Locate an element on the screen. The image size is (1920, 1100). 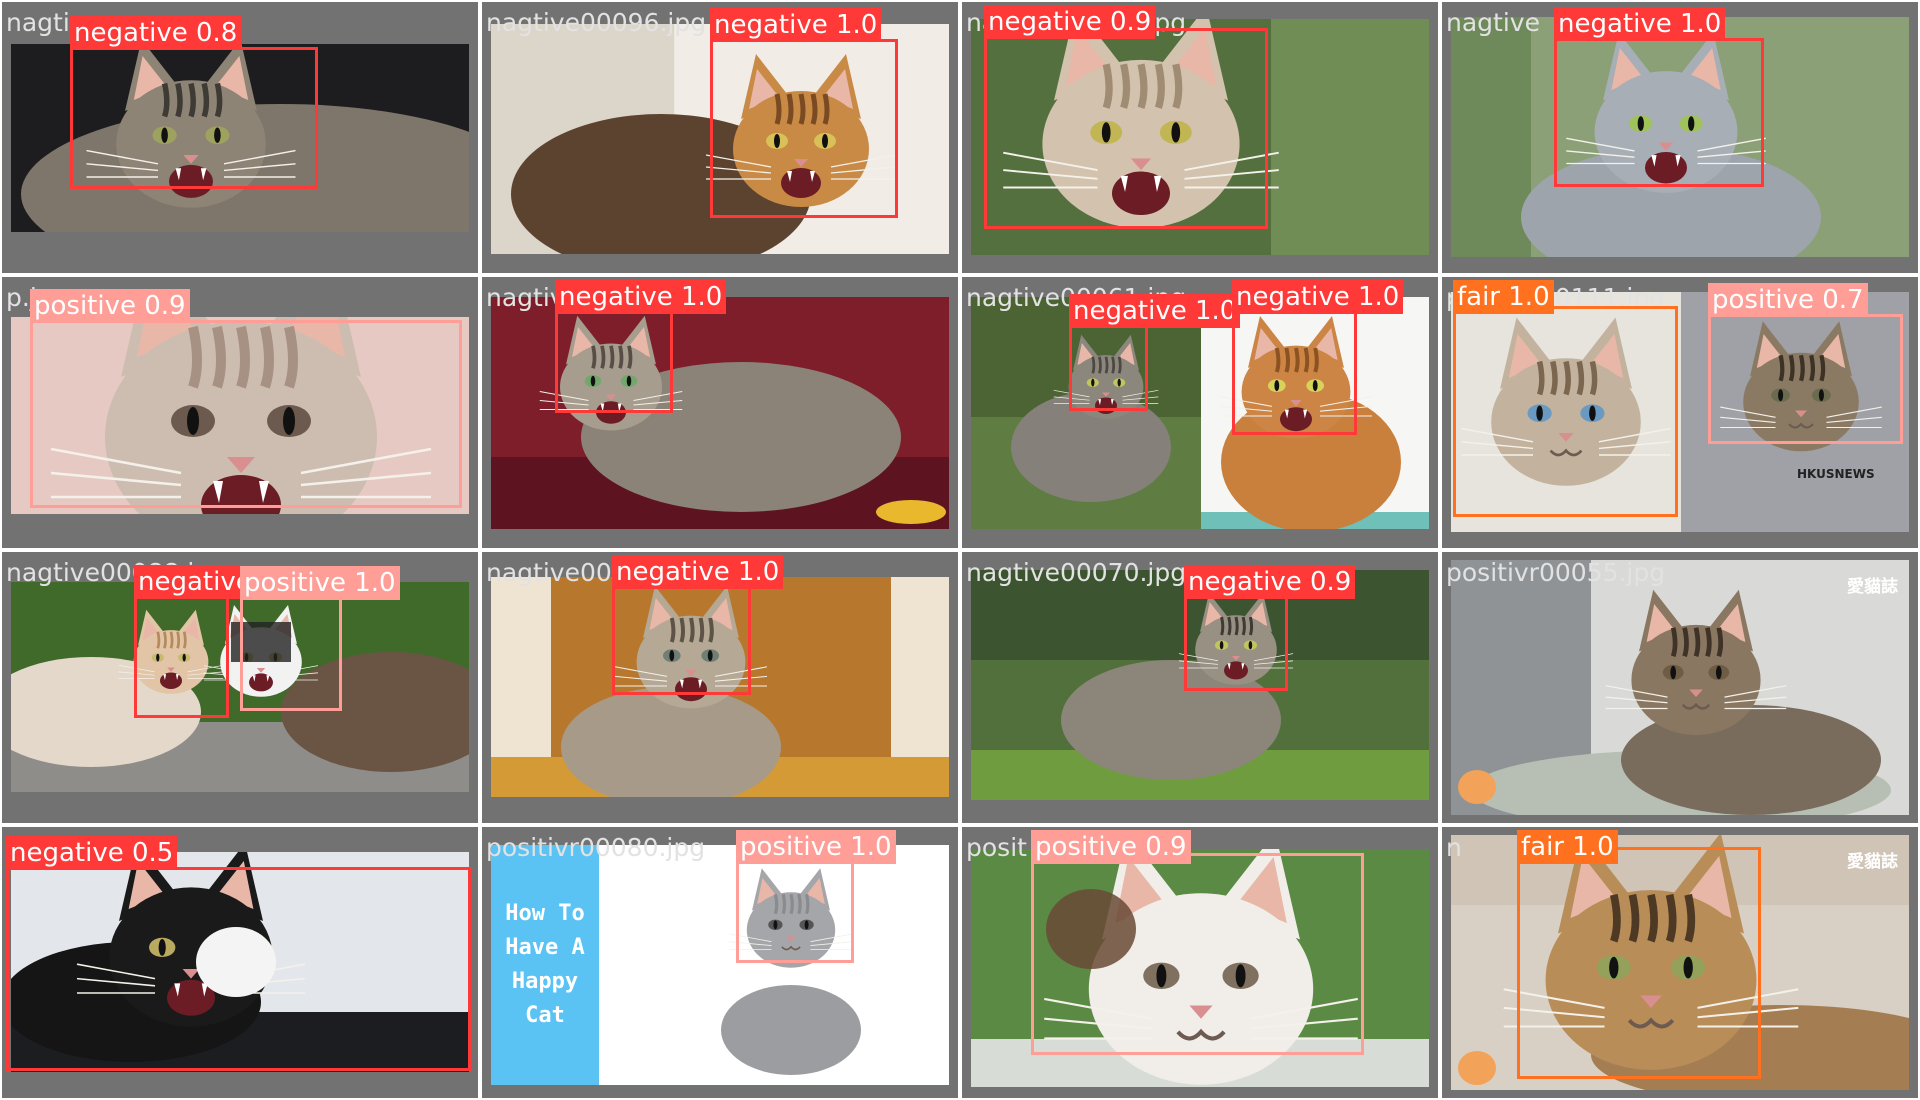
detection-box: negative 0.5 is located at coordinates (238, 953).